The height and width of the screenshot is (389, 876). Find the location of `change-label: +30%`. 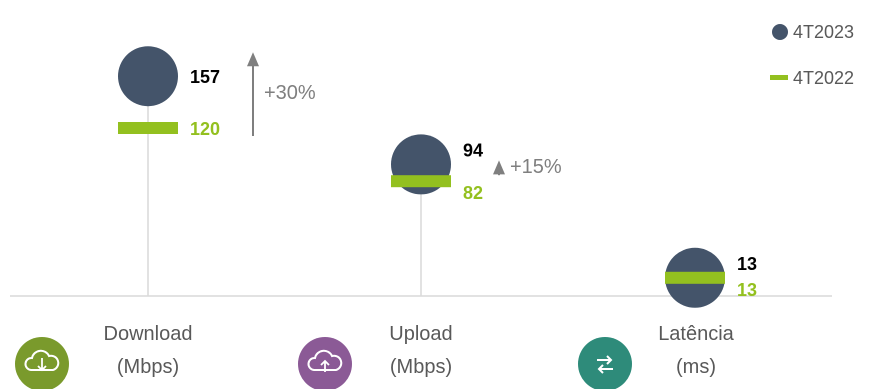

change-label: +30% is located at coordinates (290, 93).